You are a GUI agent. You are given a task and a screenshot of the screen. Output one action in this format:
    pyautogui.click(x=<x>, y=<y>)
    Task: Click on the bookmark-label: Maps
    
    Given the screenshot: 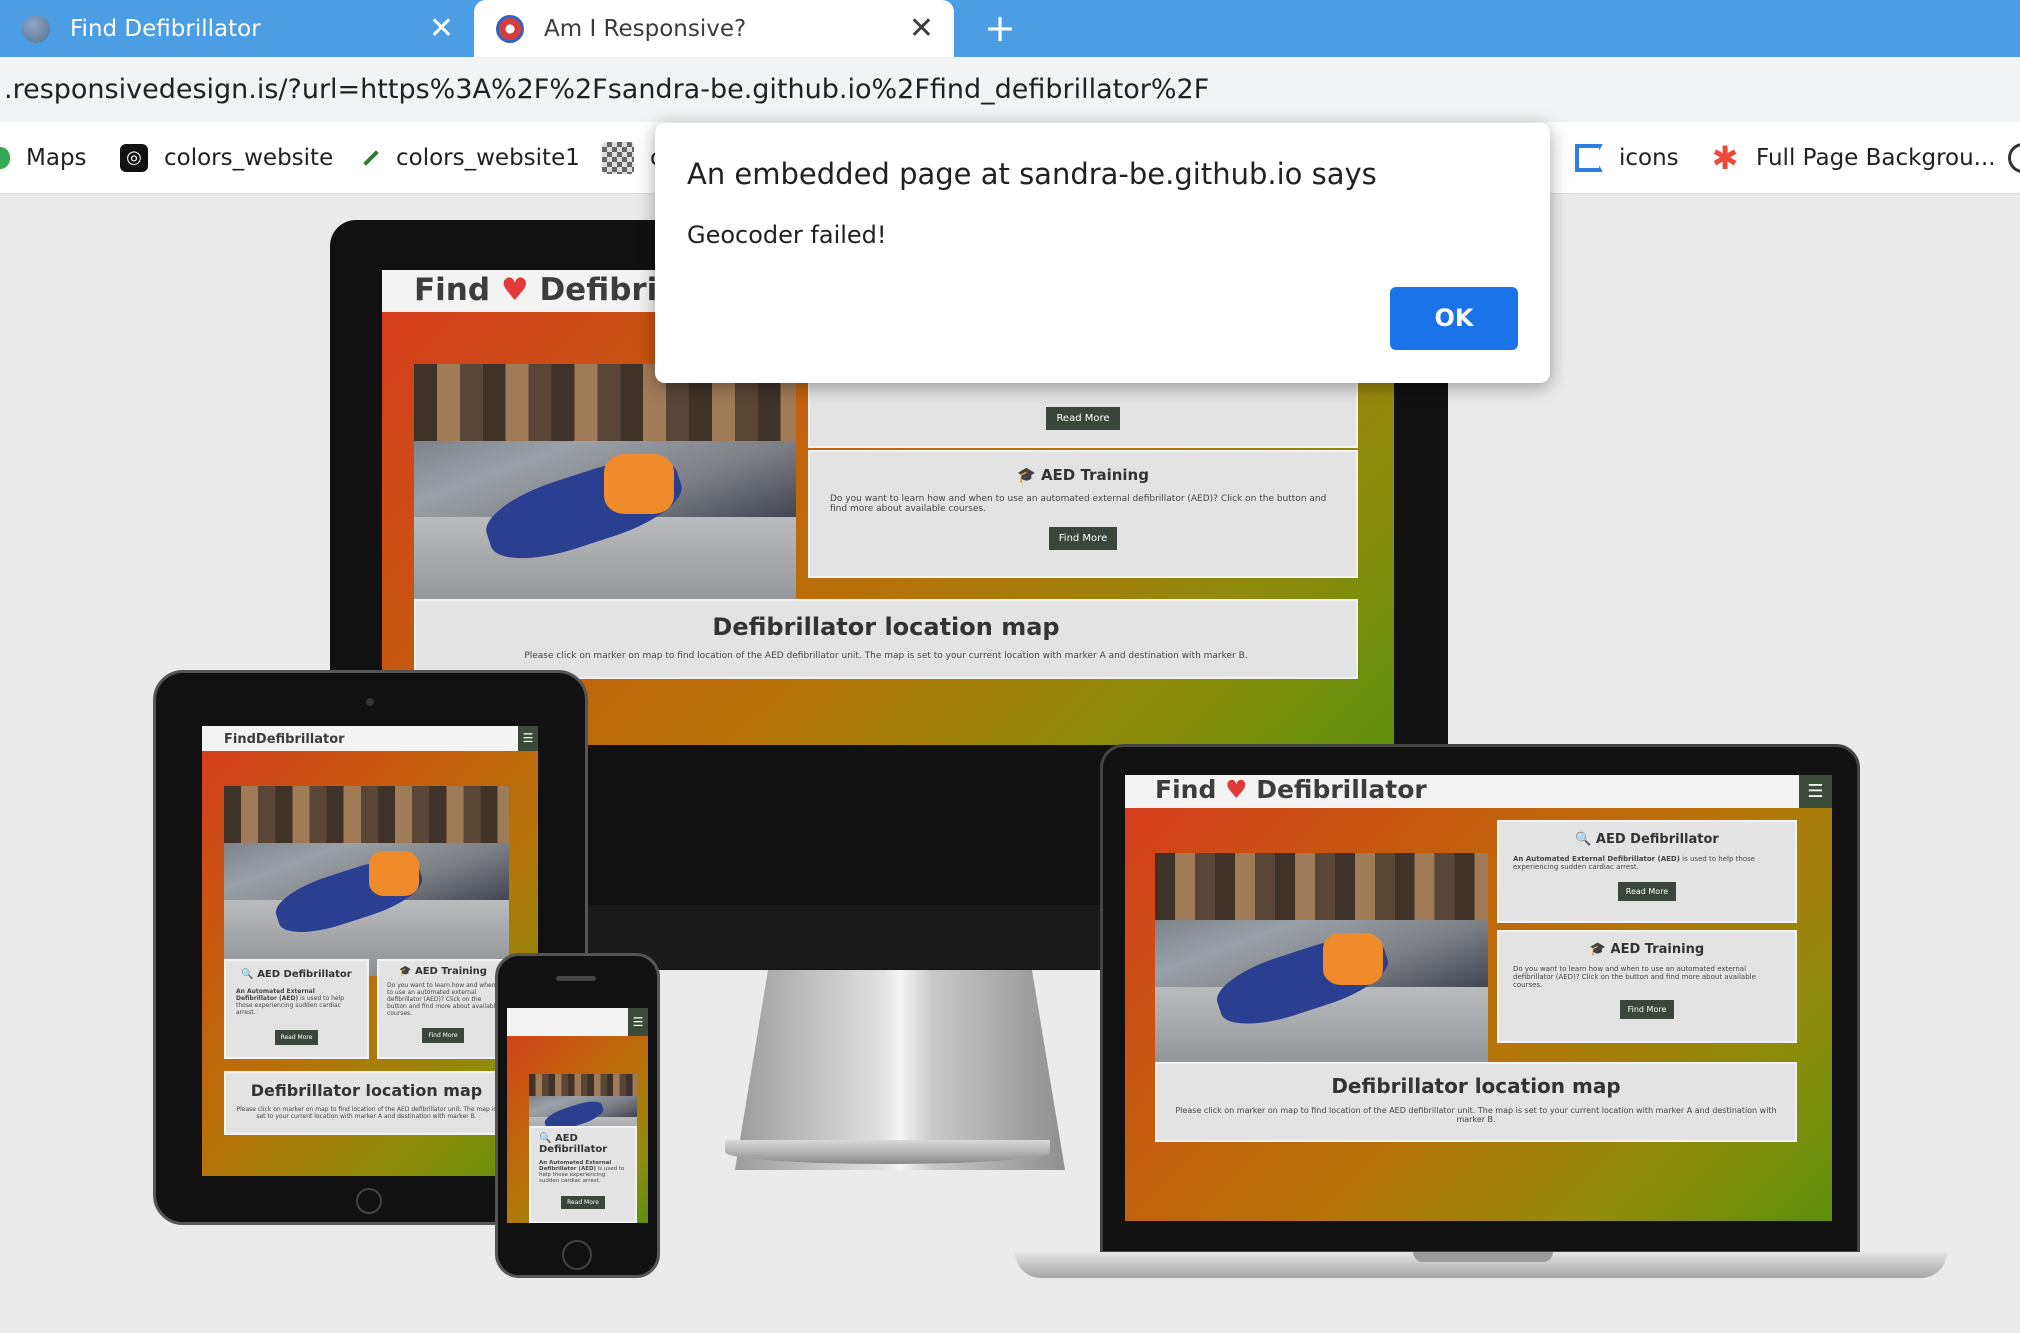 What is the action you would take?
    pyautogui.click(x=56, y=158)
    